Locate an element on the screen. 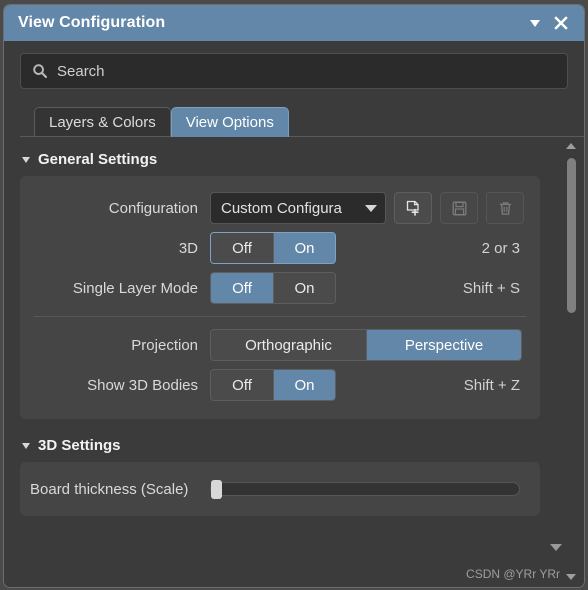  section-header-3d-settings: 3D Settings is located at coordinates (280, 445).